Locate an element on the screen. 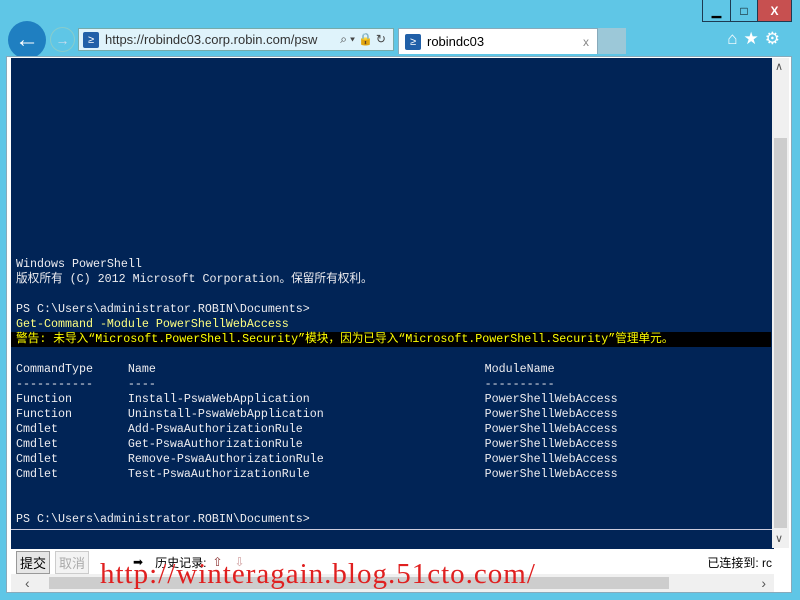 This screenshot has height=600, width=800. maximize-button: □ is located at coordinates (743, 10).